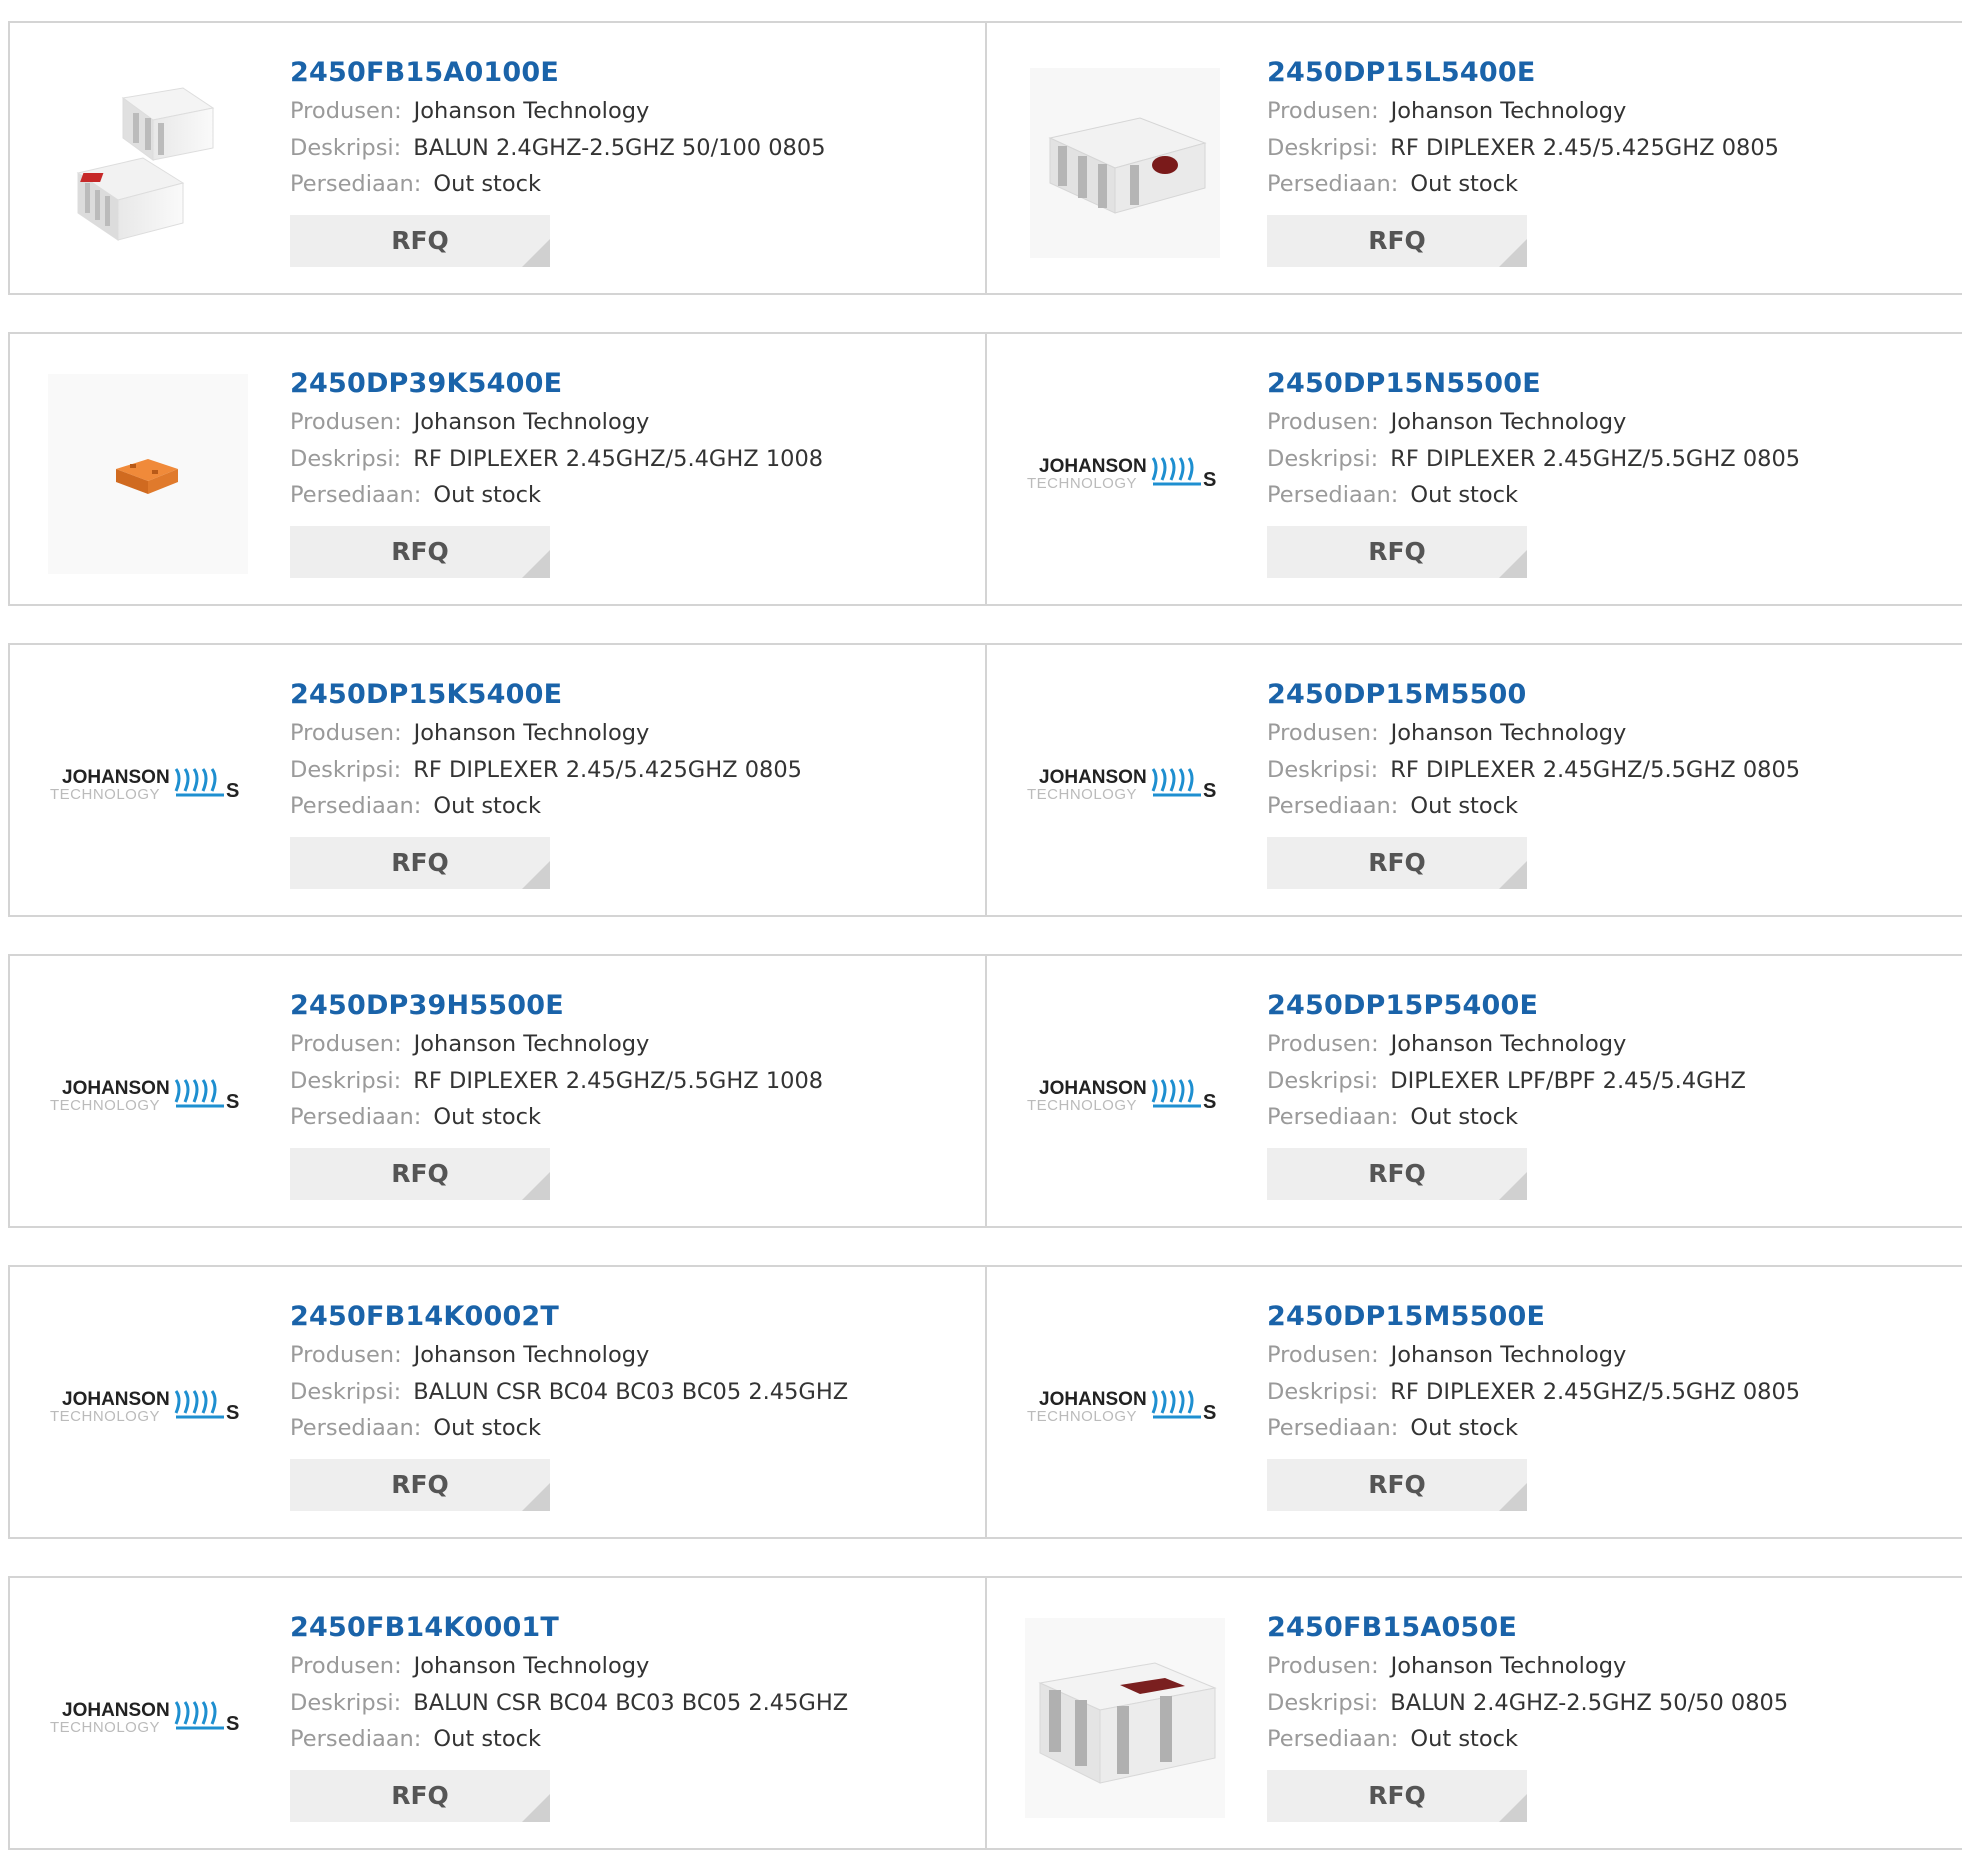 This screenshot has width=1962, height=1850. I want to click on description-row: Deskripsi: DIPLEXER LPF/BPF 2.45/5.4GHZ, so click(1506, 1081).